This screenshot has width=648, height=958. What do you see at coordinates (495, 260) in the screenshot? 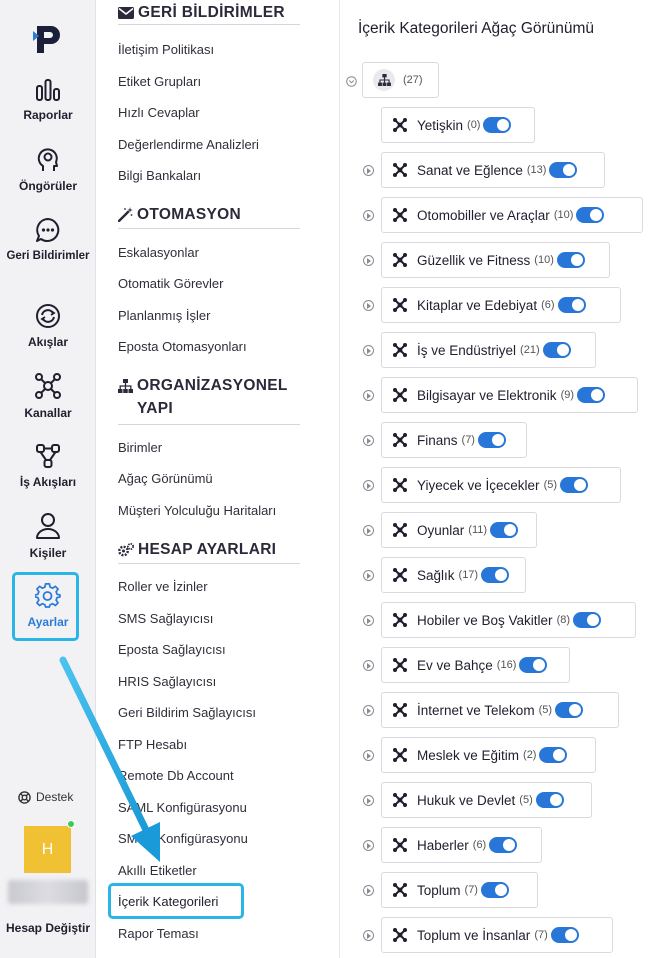
I see `tree-node: Güzellik ve Fitness (10)` at bounding box center [495, 260].